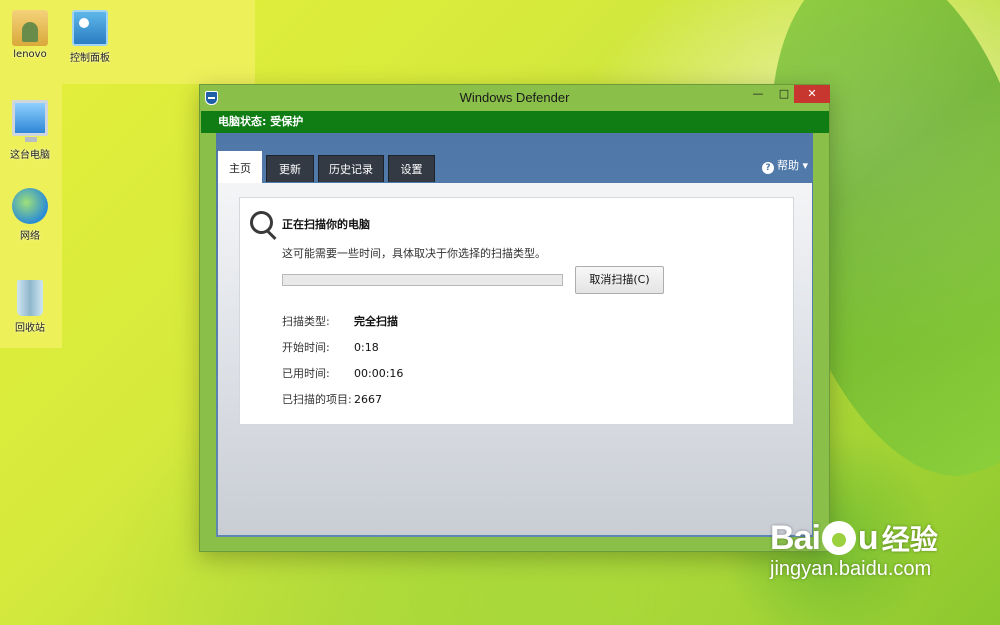 This screenshot has height=625, width=1000. Describe the element at coordinates (422, 280) in the screenshot. I see `scan-progress-bar` at that location.